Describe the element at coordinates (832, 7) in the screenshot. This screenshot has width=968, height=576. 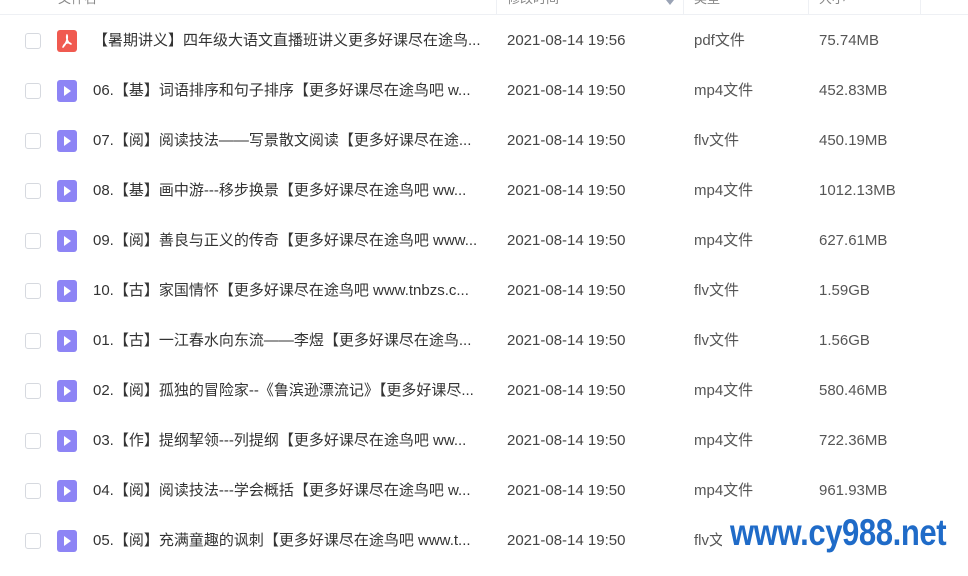
I see `header-size: 大小` at that location.